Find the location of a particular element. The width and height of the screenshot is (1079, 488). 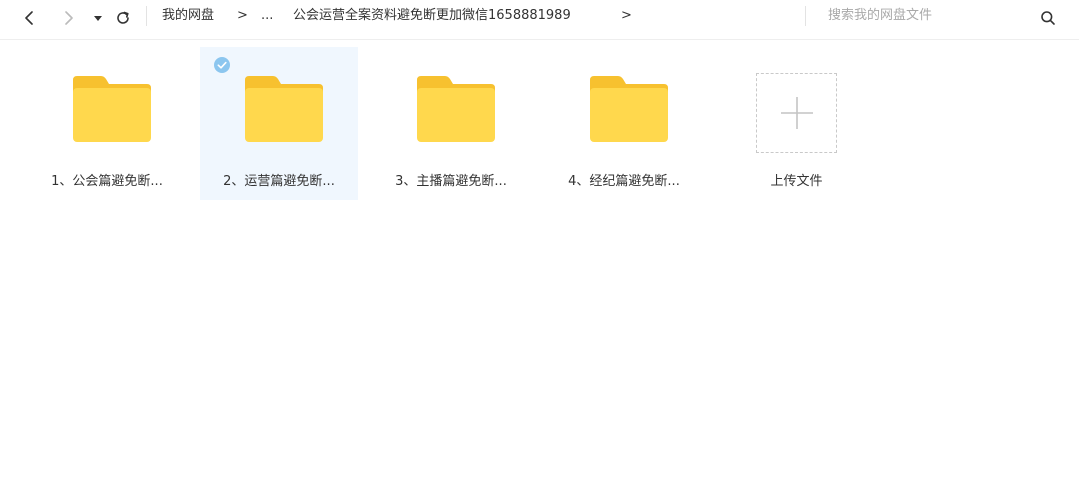

search-button is located at coordinates (1048, 18).